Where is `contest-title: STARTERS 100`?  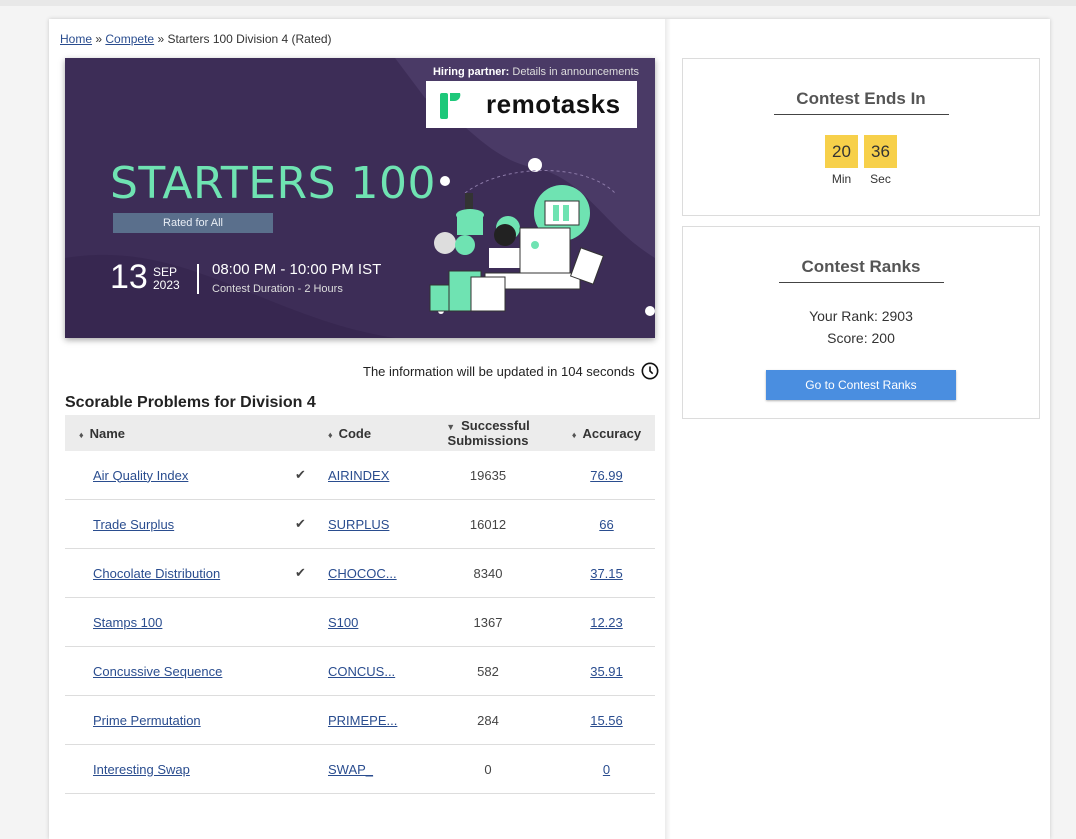
contest-title: STARTERS 100 is located at coordinates (273, 183).